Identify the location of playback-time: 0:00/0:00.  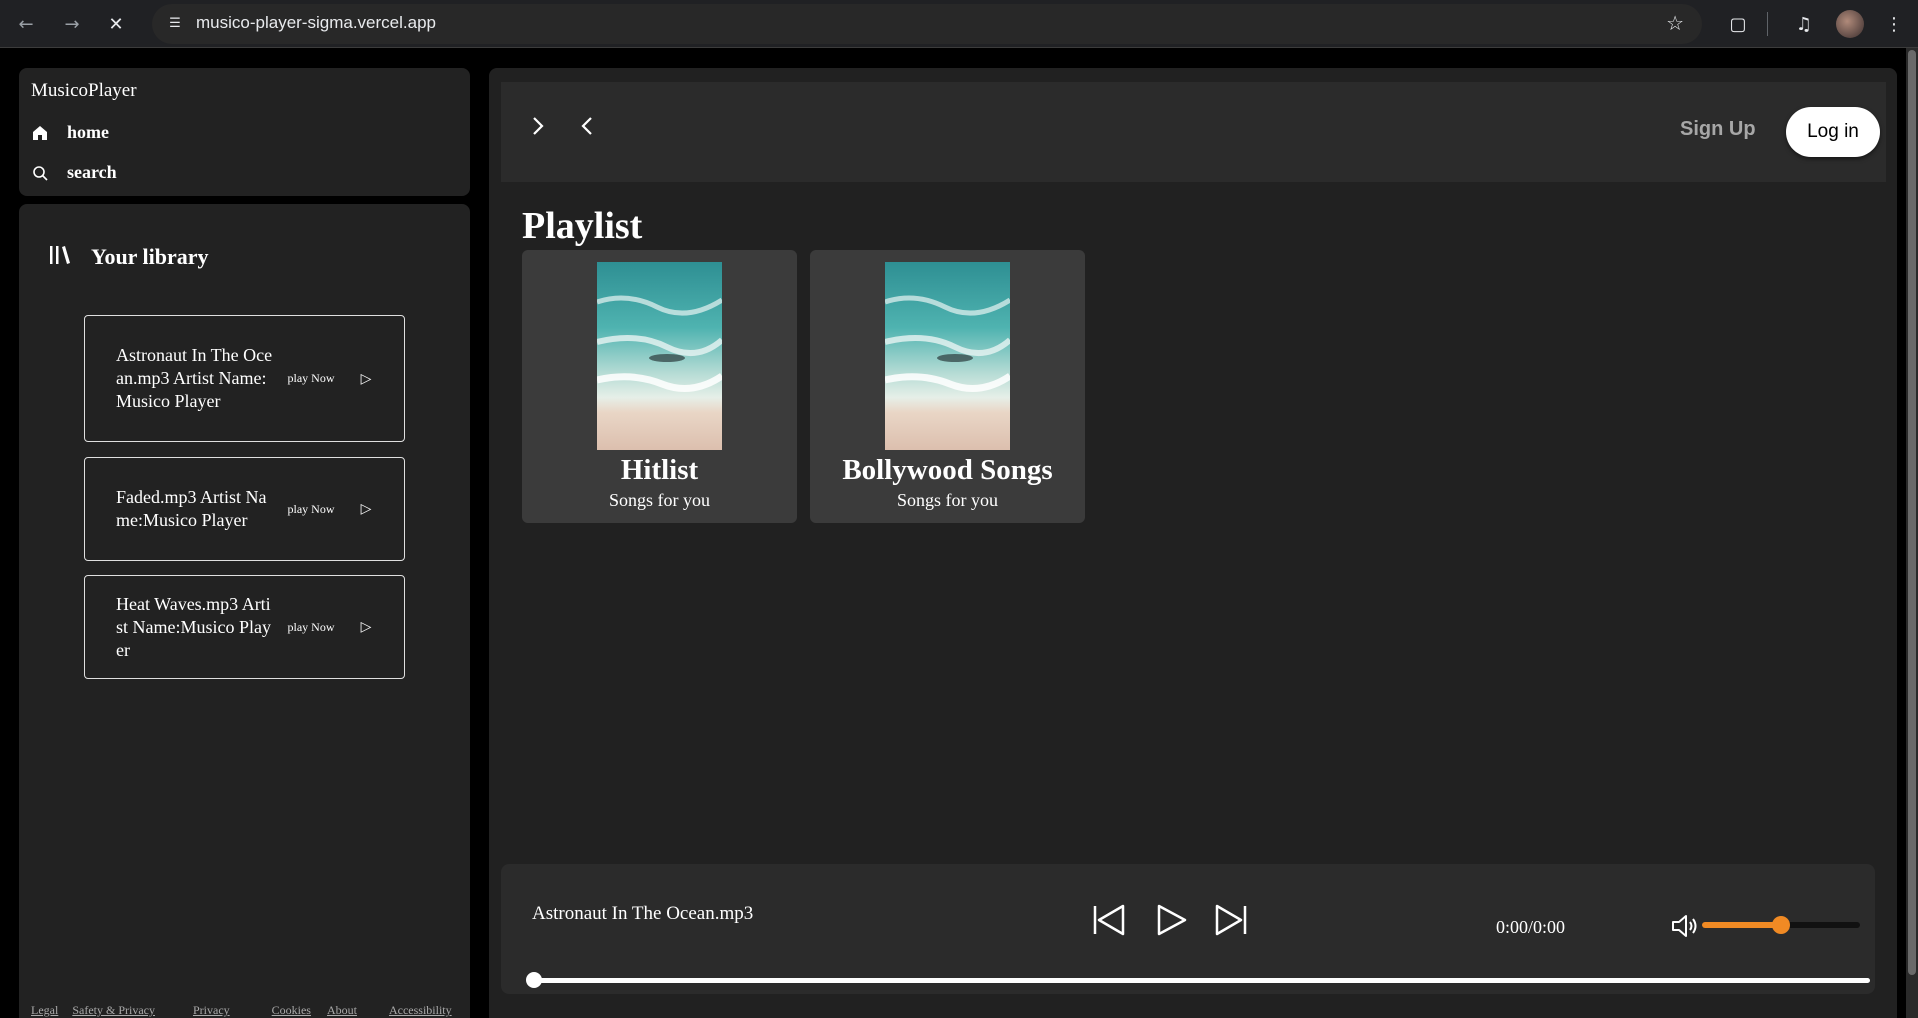
(1531, 927).